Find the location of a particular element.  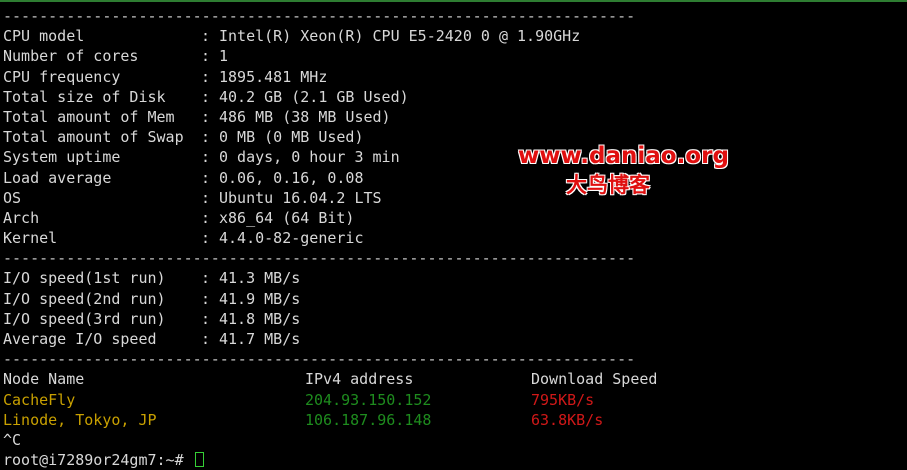

io-value: 41.3 MB/s is located at coordinates (260, 278).